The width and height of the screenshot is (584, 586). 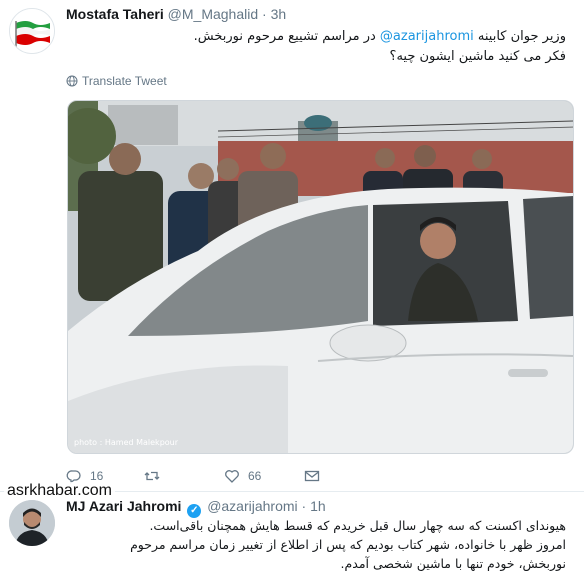 What do you see at coordinates (252, 506) in the screenshot?
I see `author-handle: @azarijahromi` at bounding box center [252, 506].